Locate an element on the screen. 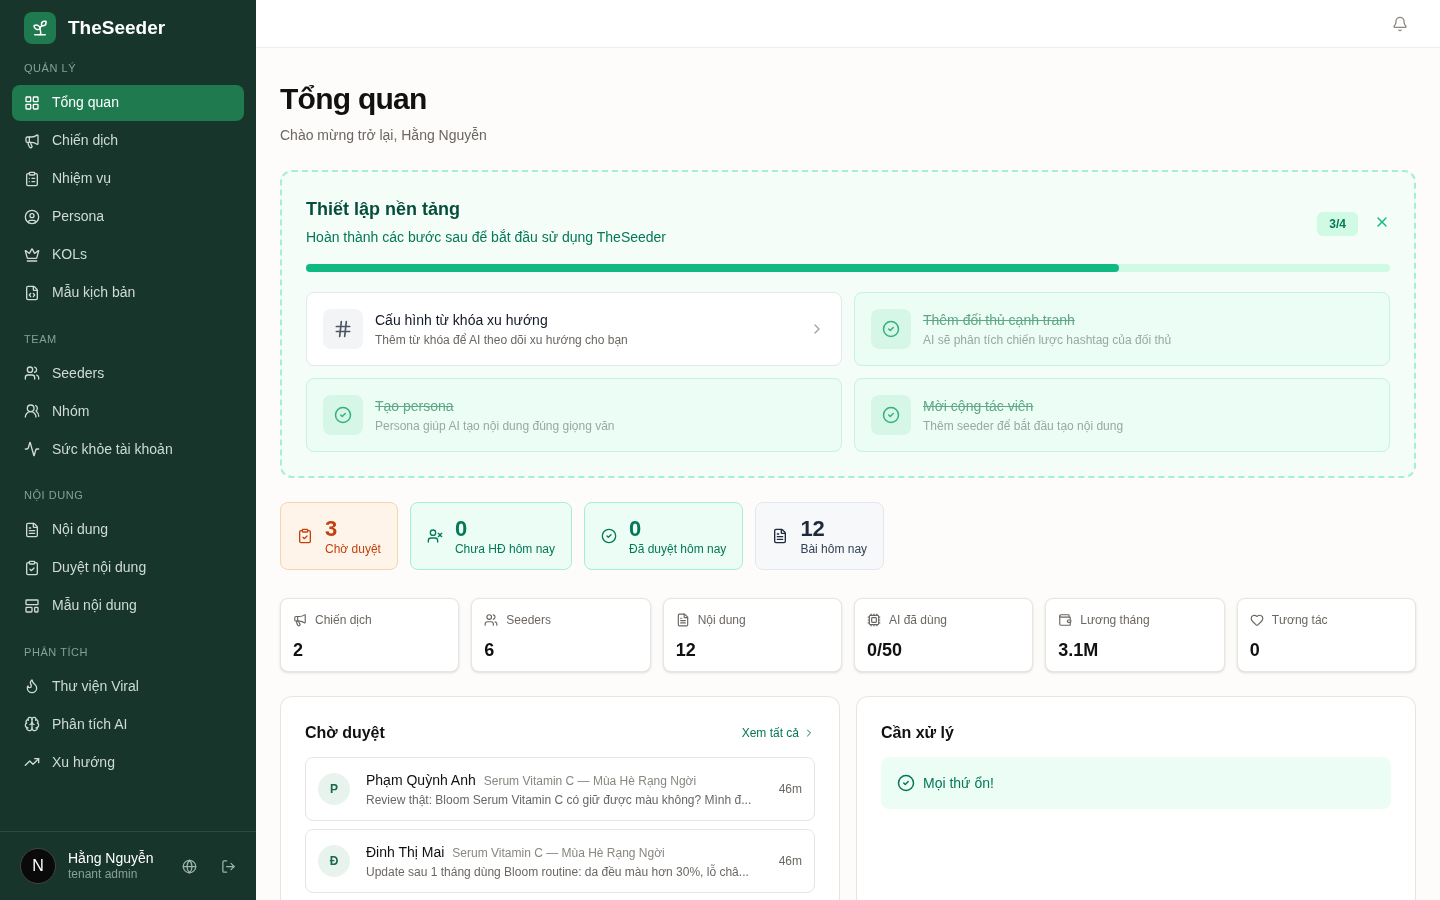 The width and height of the screenshot is (1440, 900). user-name: Hằng Nguyễn is located at coordinates (111, 858).